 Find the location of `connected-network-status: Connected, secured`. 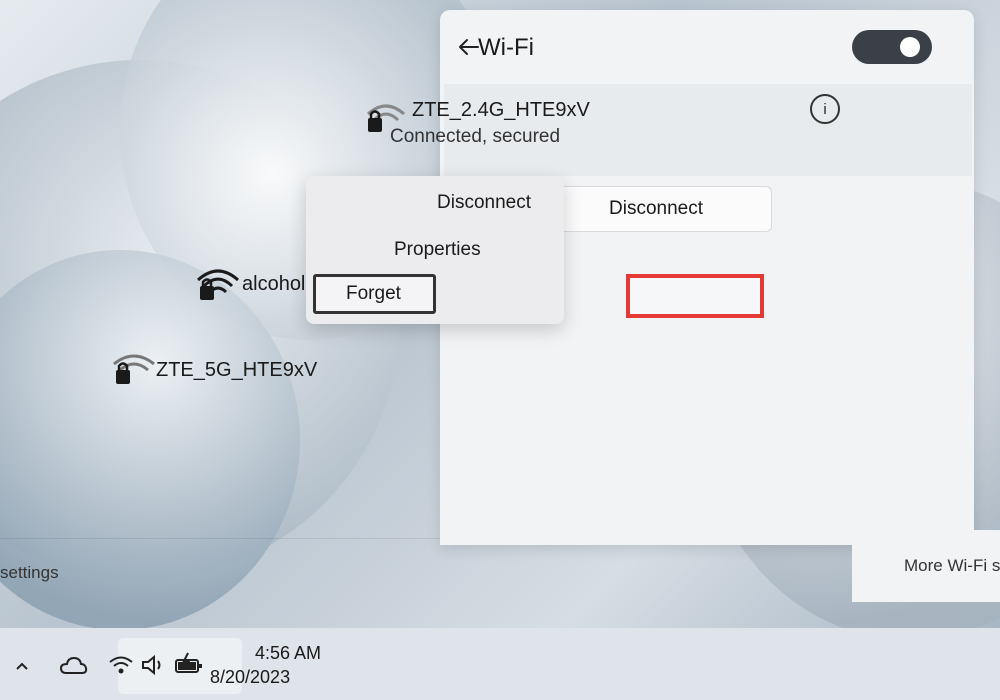

connected-network-status: Connected, secured is located at coordinates (475, 136).